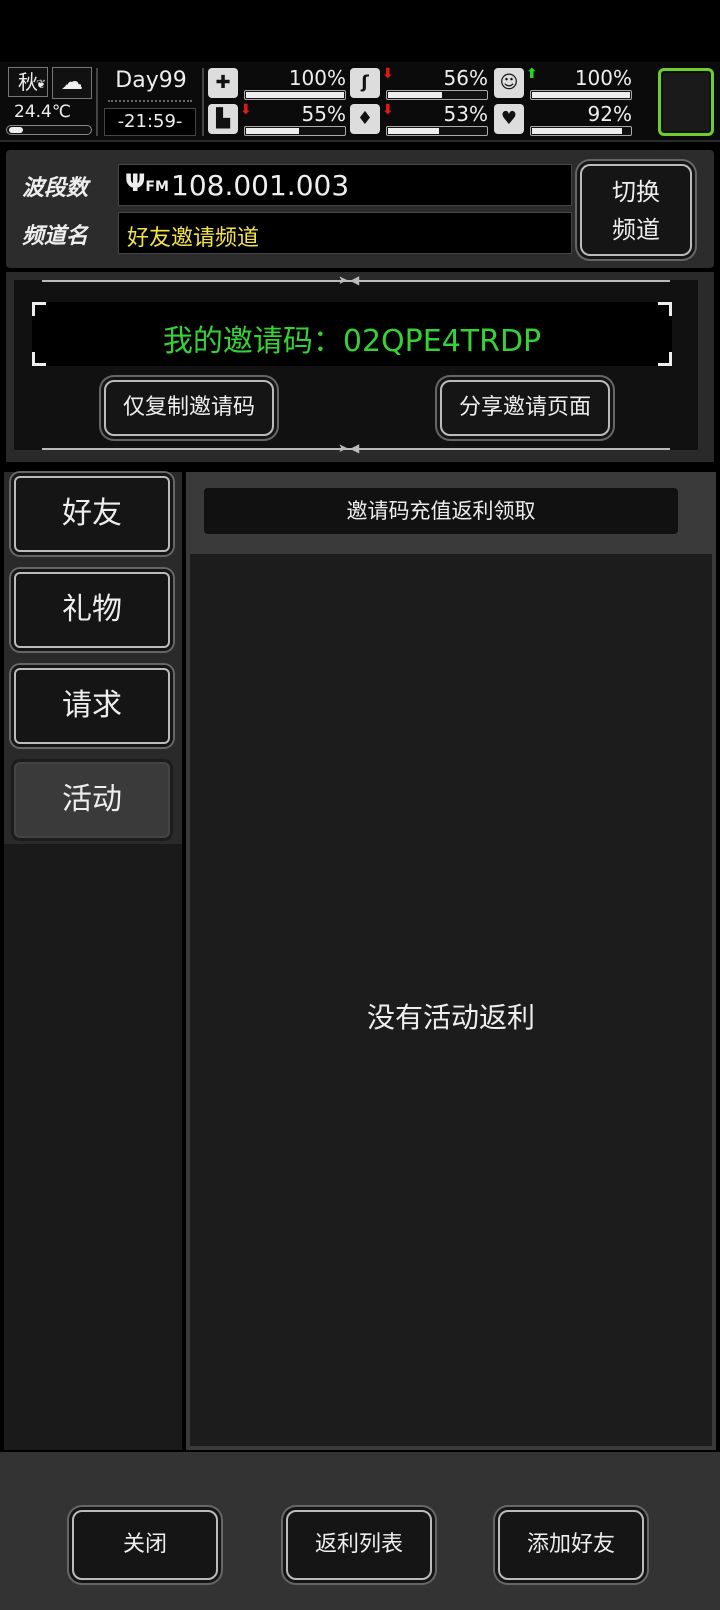  What do you see at coordinates (272, 131) in the screenshot?
I see `stamina-bar-fill` at bounding box center [272, 131].